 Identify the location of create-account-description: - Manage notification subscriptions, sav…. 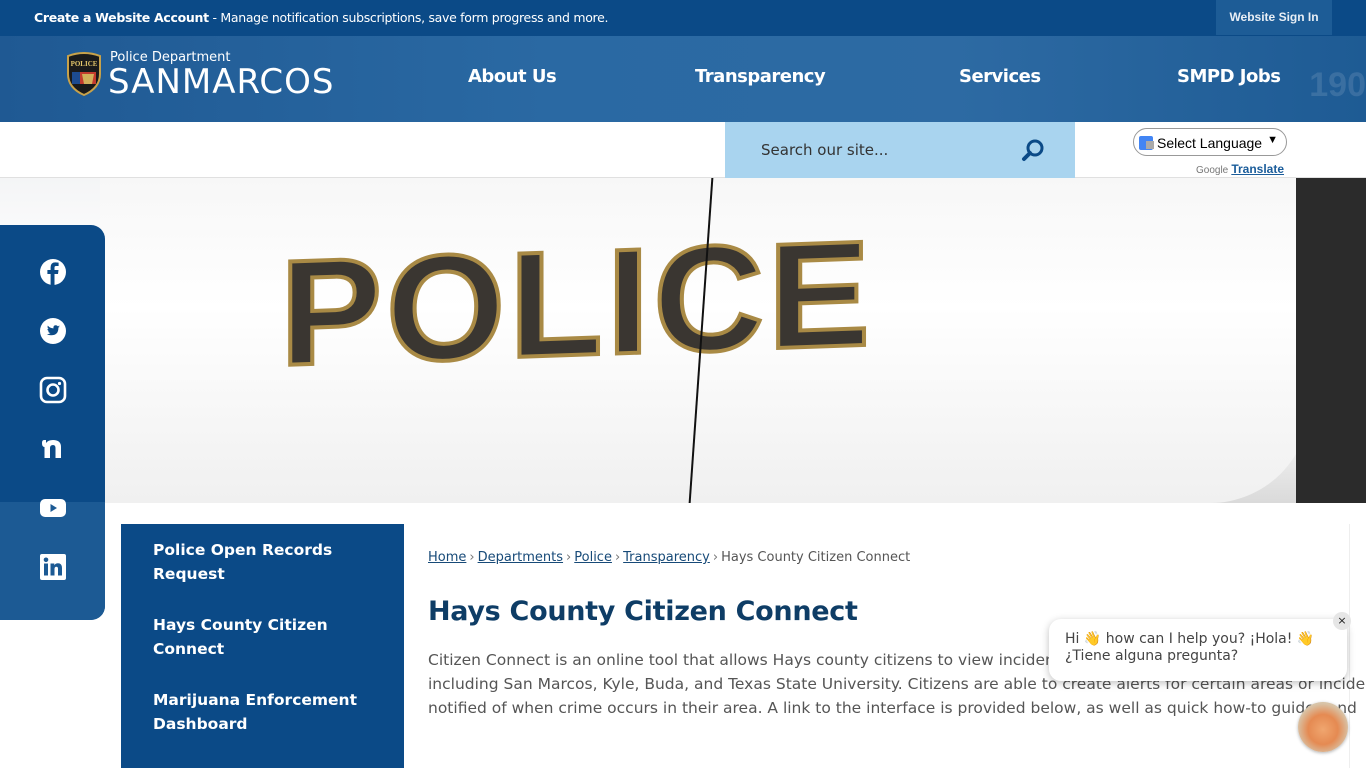
(408, 17).